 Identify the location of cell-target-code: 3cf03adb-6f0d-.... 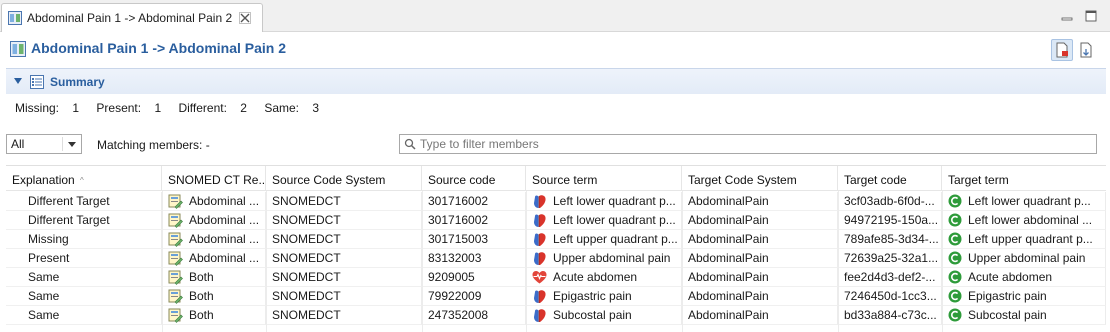
(890, 201).